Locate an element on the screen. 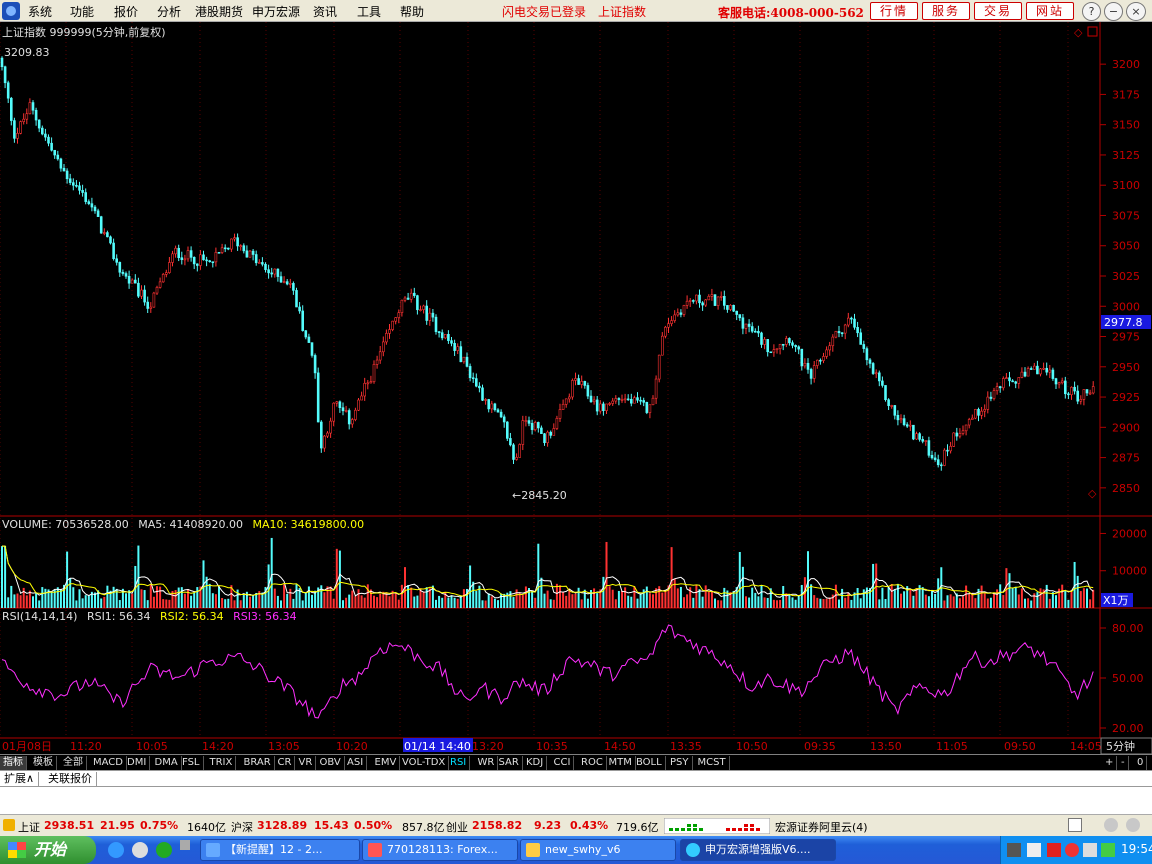 The width and height of the screenshot is (1152, 864). rsi-tick-label: 50.00 is located at coordinates (1128, 678).